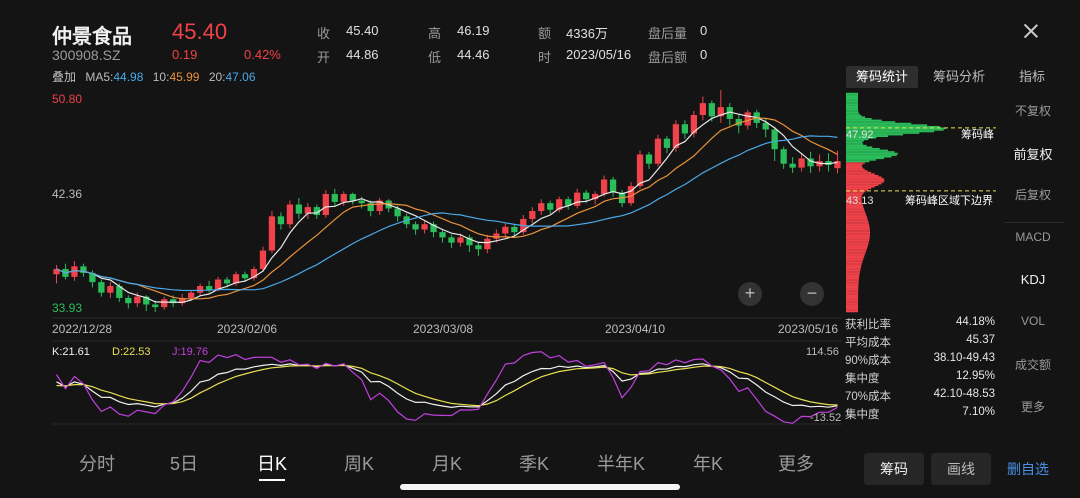  Describe the element at coordinates (184, 463) in the screenshot. I see `tab-5day: 5日` at that location.